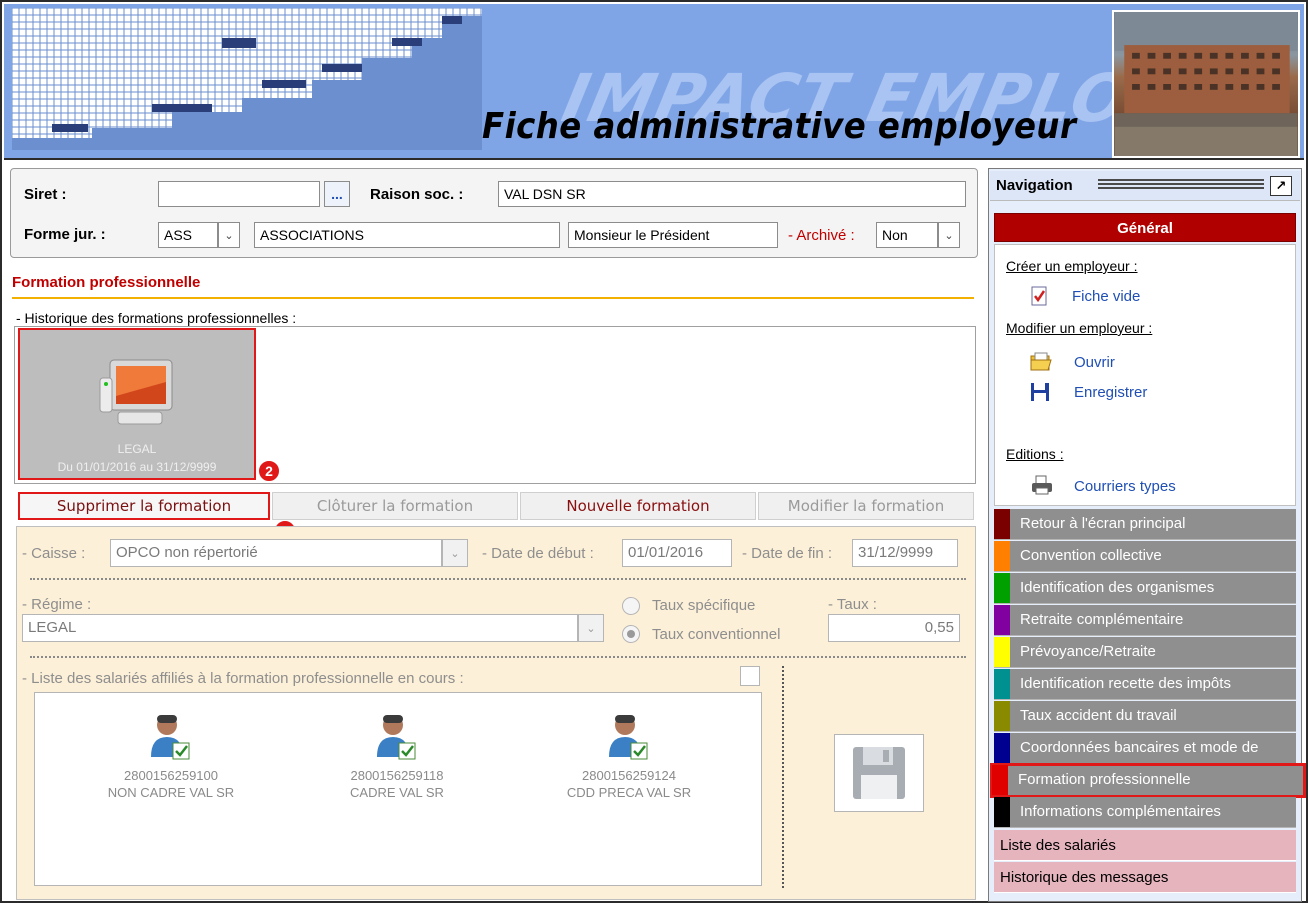  Describe the element at coordinates (716, 634) in the screenshot. I see `taux-conventionnel-label: Taux conventionnel` at that location.